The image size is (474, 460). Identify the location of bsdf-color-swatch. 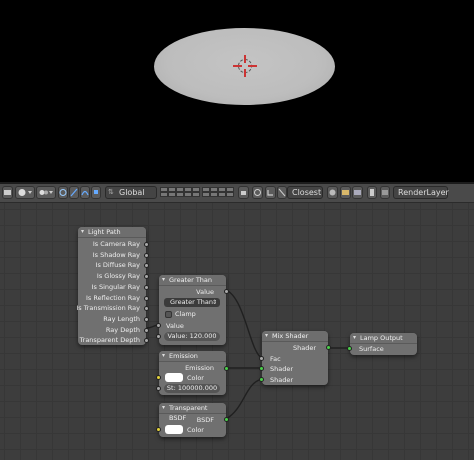
(174, 429).